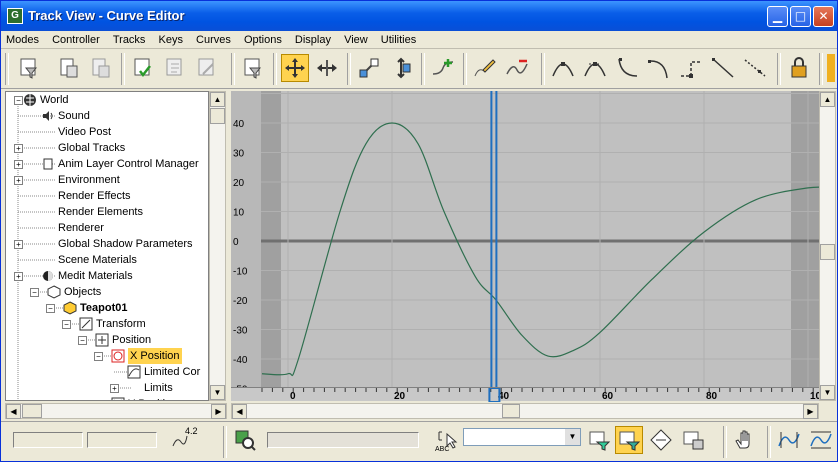 Image resolution: width=838 pixels, height=462 pixels. Describe the element at coordinates (263, 40) in the screenshot. I see `menu-options: Options` at that location.